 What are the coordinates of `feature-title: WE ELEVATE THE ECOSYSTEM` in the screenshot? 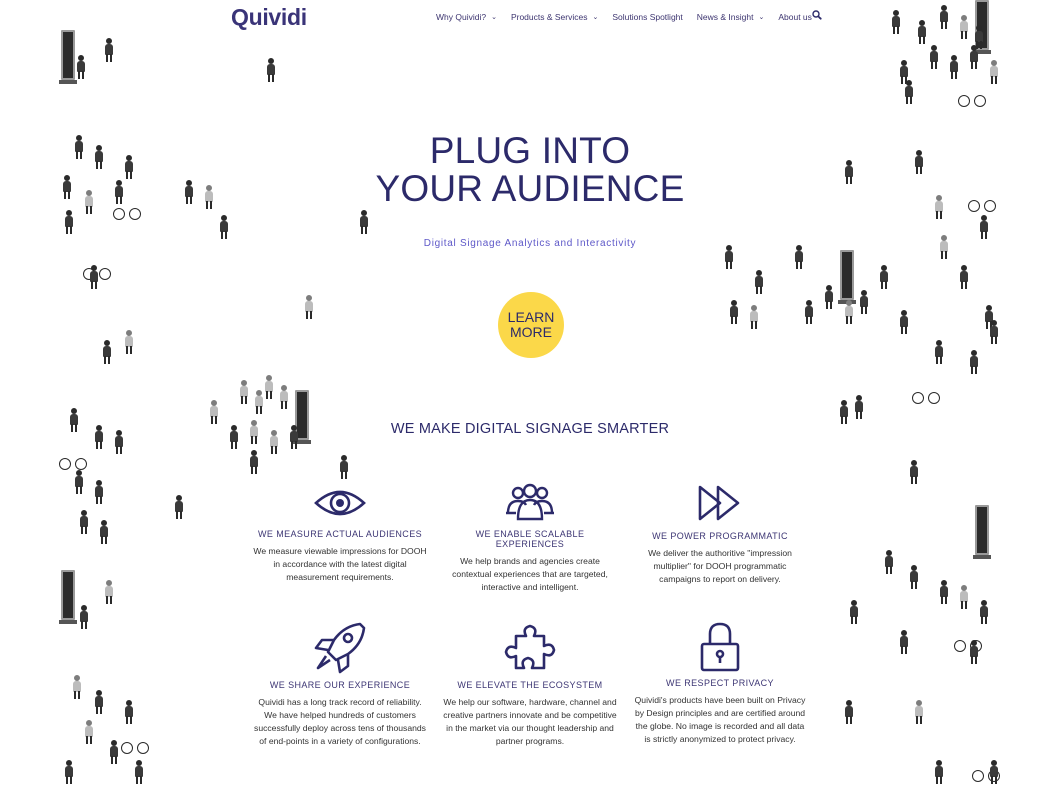 It's located at (530, 685).